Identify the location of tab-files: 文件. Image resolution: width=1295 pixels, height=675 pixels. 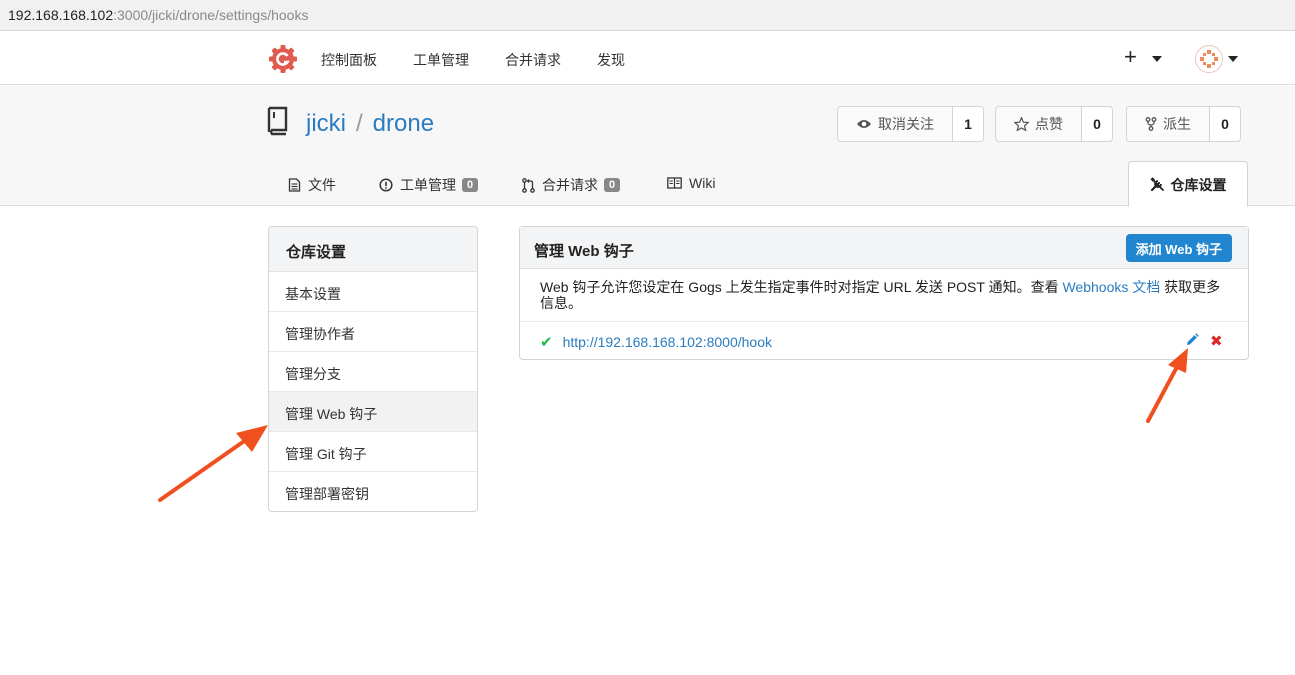
(312, 185).